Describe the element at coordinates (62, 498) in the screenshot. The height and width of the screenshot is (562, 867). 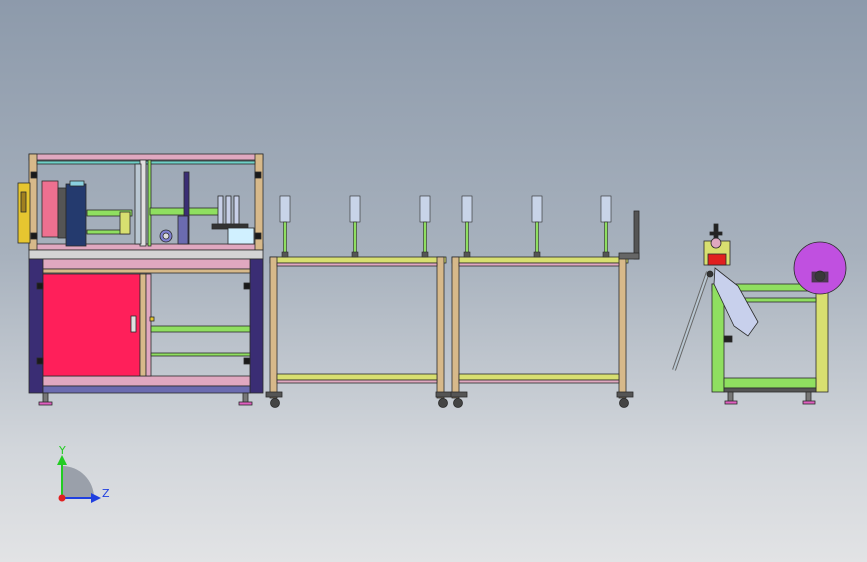
I see `x-axis-dot` at that location.